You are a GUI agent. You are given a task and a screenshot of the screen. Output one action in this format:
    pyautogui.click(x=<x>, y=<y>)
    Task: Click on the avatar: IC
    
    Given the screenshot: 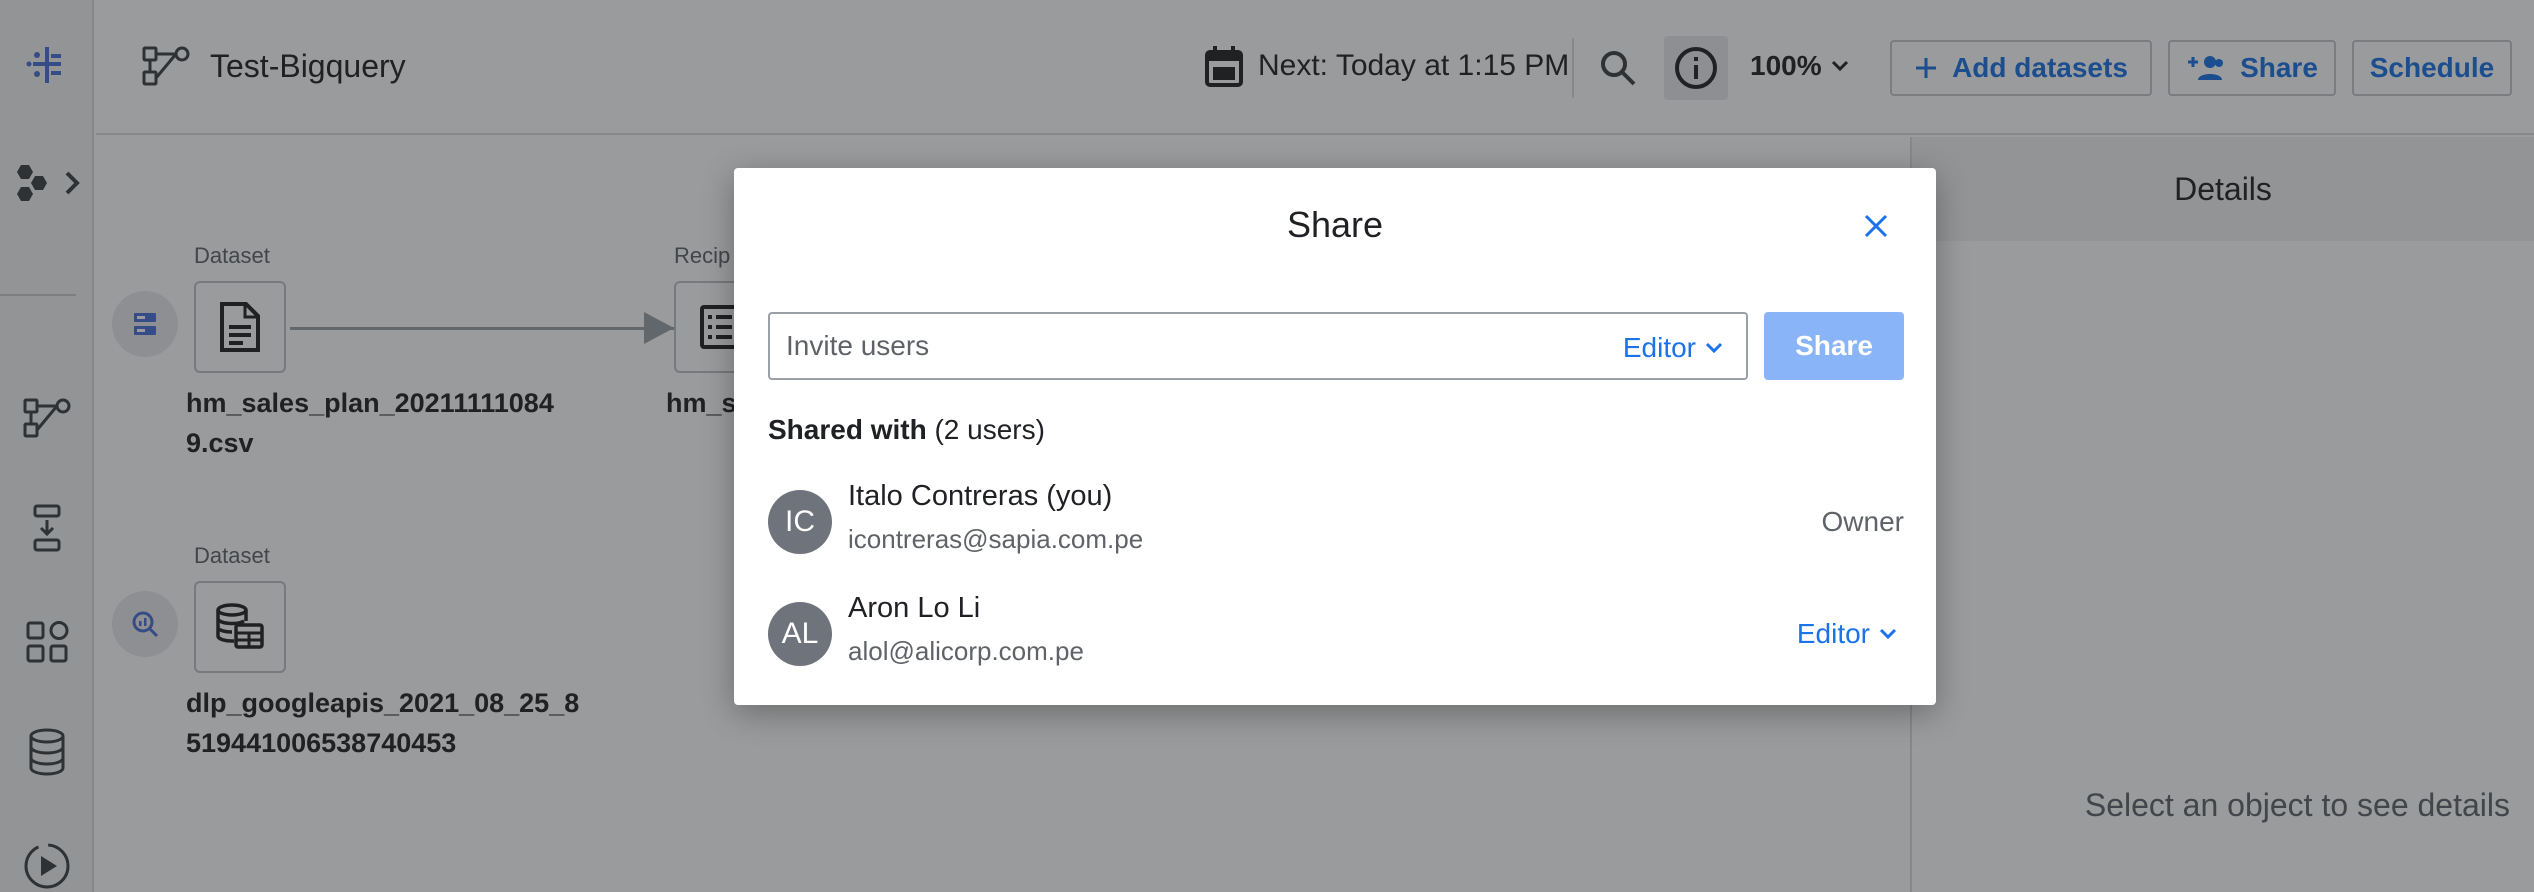 What is the action you would take?
    pyautogui.click(x=800, y=522)
    